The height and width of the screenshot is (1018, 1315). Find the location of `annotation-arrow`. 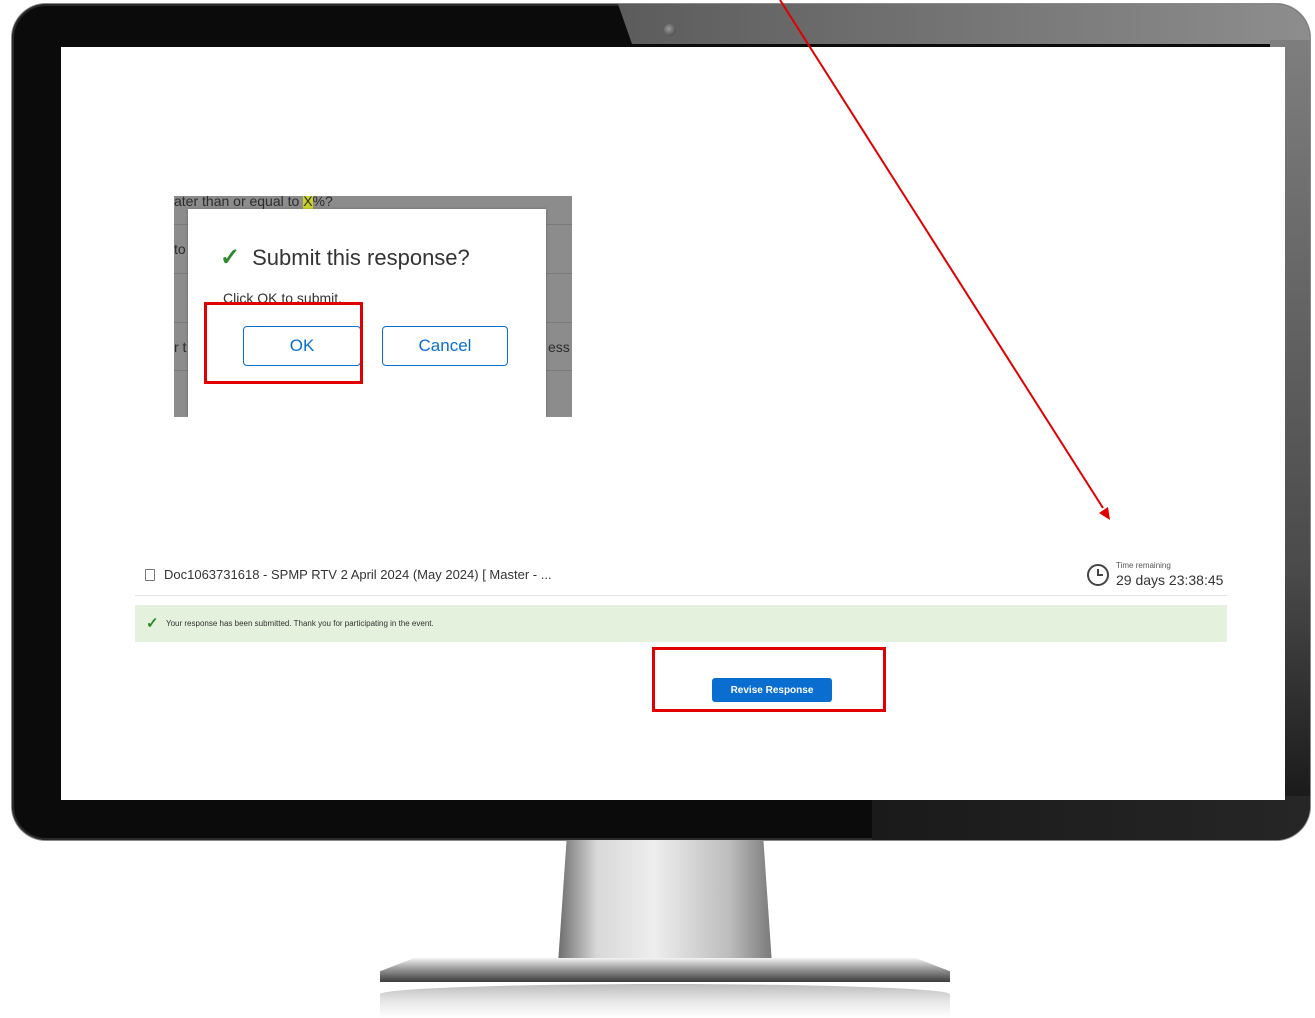

annotation-arrow is located at coordinates (944, 260).